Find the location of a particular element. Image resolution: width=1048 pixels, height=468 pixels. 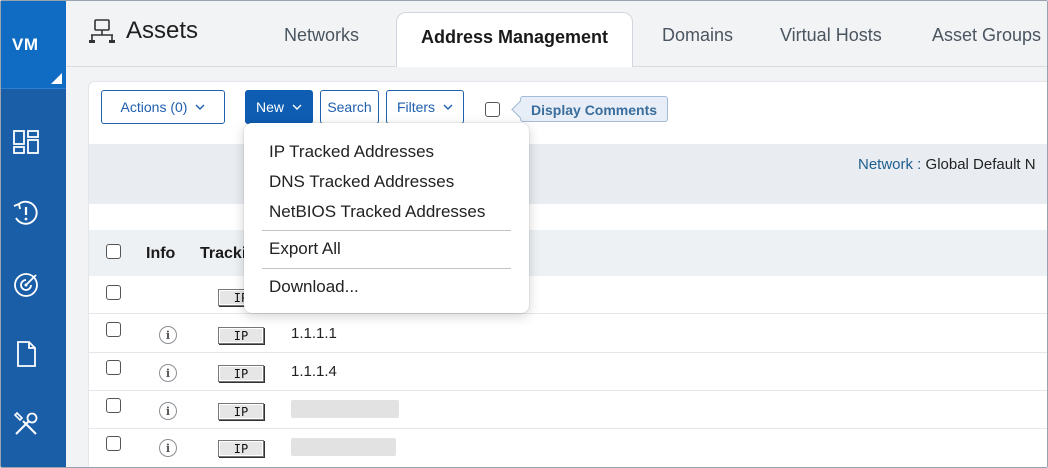

page-title: Assets is located at coordinates (143, 31).